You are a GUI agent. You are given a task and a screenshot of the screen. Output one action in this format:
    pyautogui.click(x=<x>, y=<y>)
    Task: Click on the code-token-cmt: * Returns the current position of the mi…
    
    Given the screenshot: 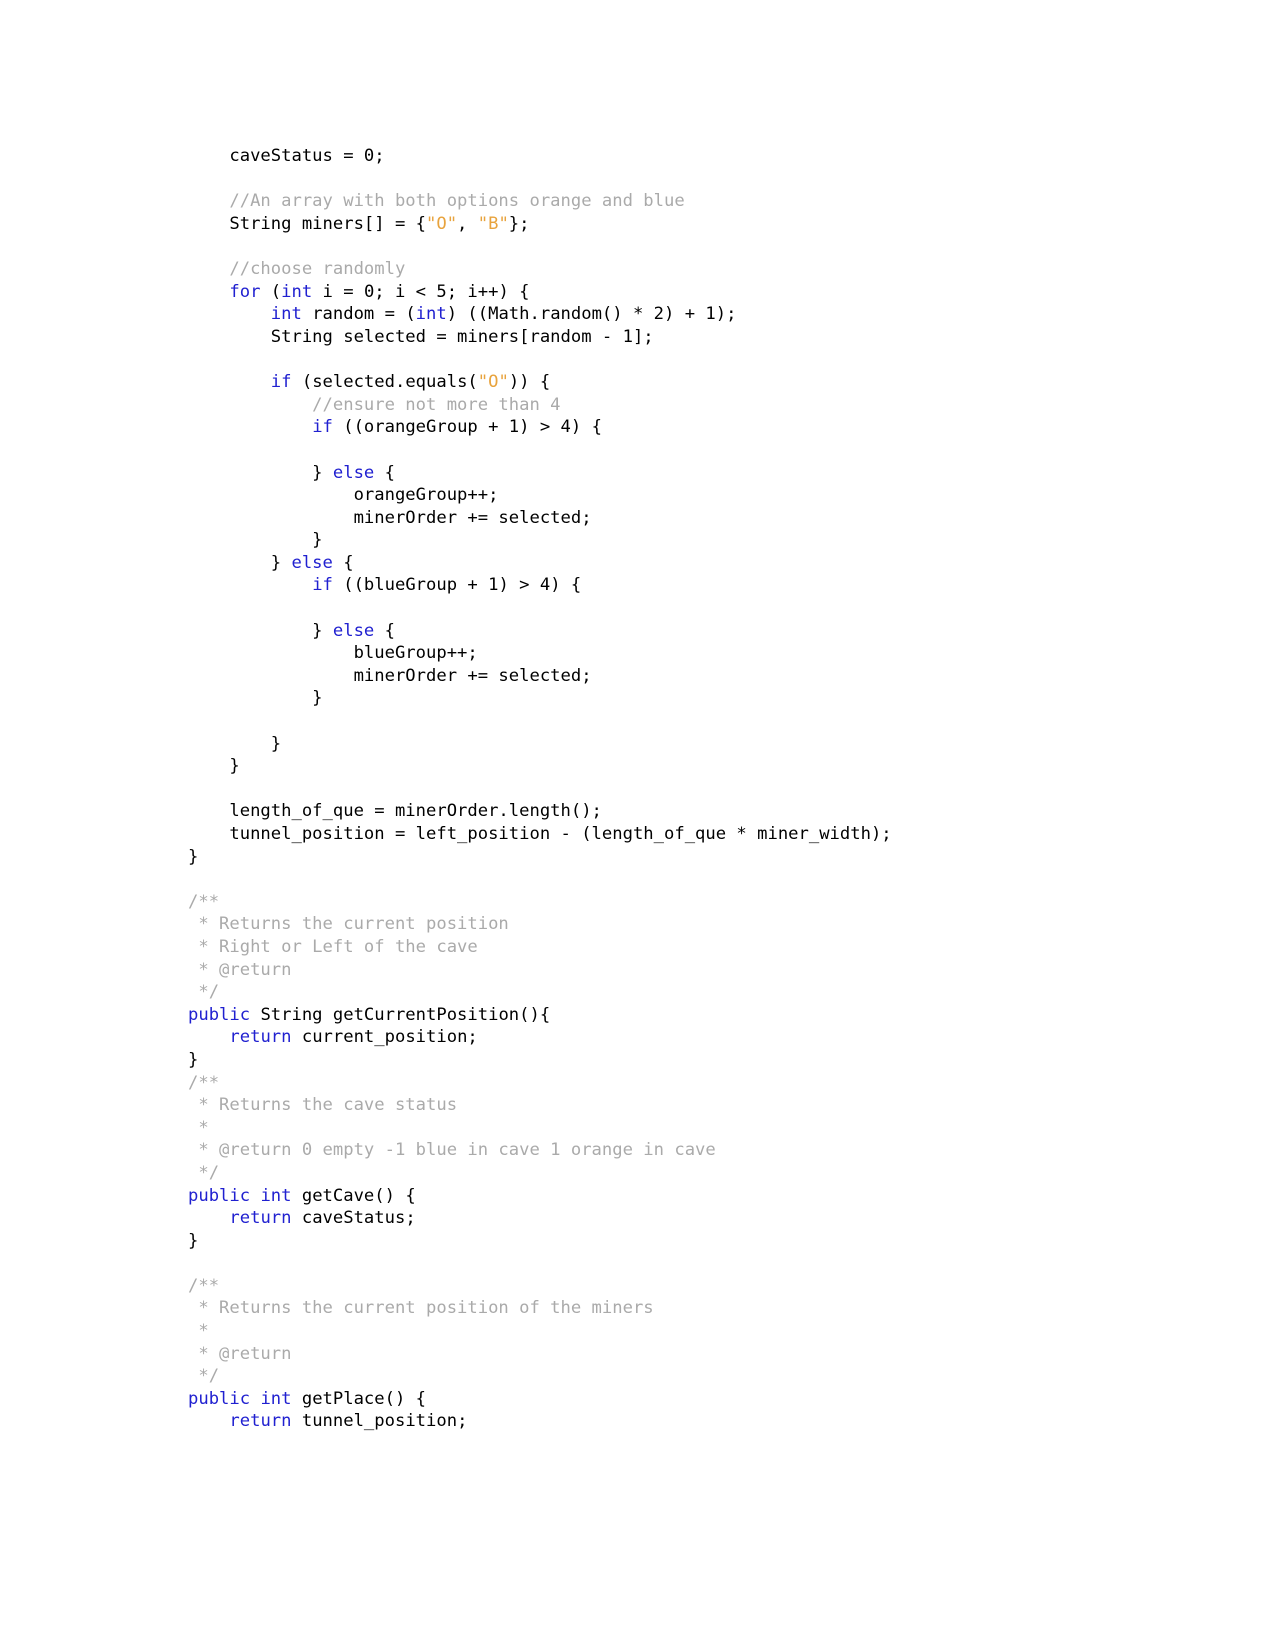 What is the action you would take?
    pyautogui.click(x=421, y=1308)
    